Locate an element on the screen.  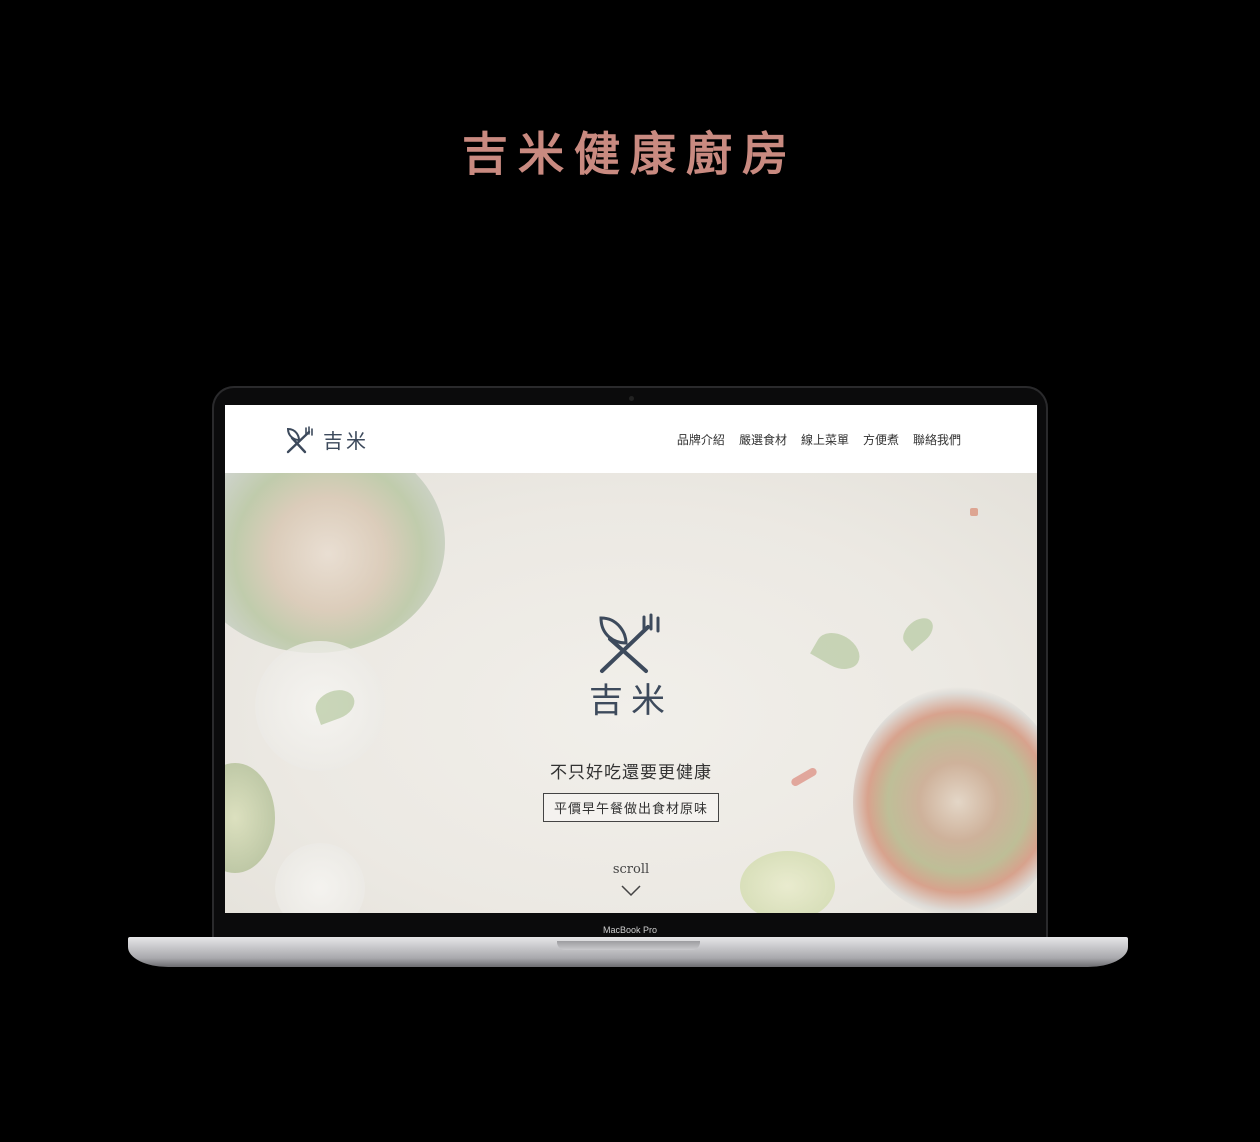
nav-item-contact: 聯絡我們 is located at coordinates (937, 439).